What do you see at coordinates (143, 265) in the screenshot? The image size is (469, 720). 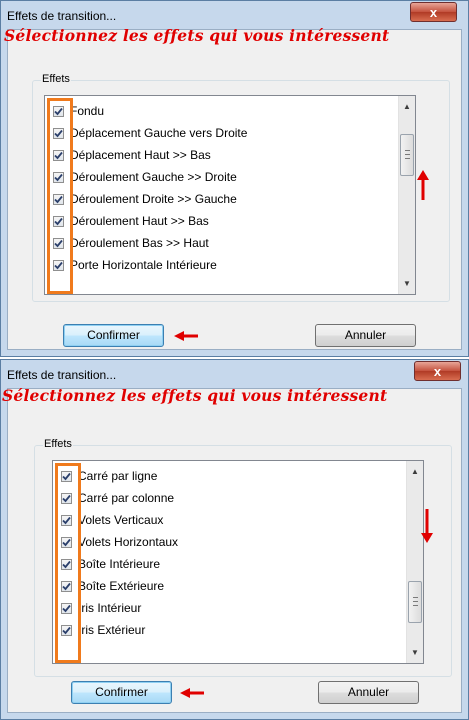 I see `list-item-label: Porte Horizontale Intérieure` at bounding box center [143, 265].